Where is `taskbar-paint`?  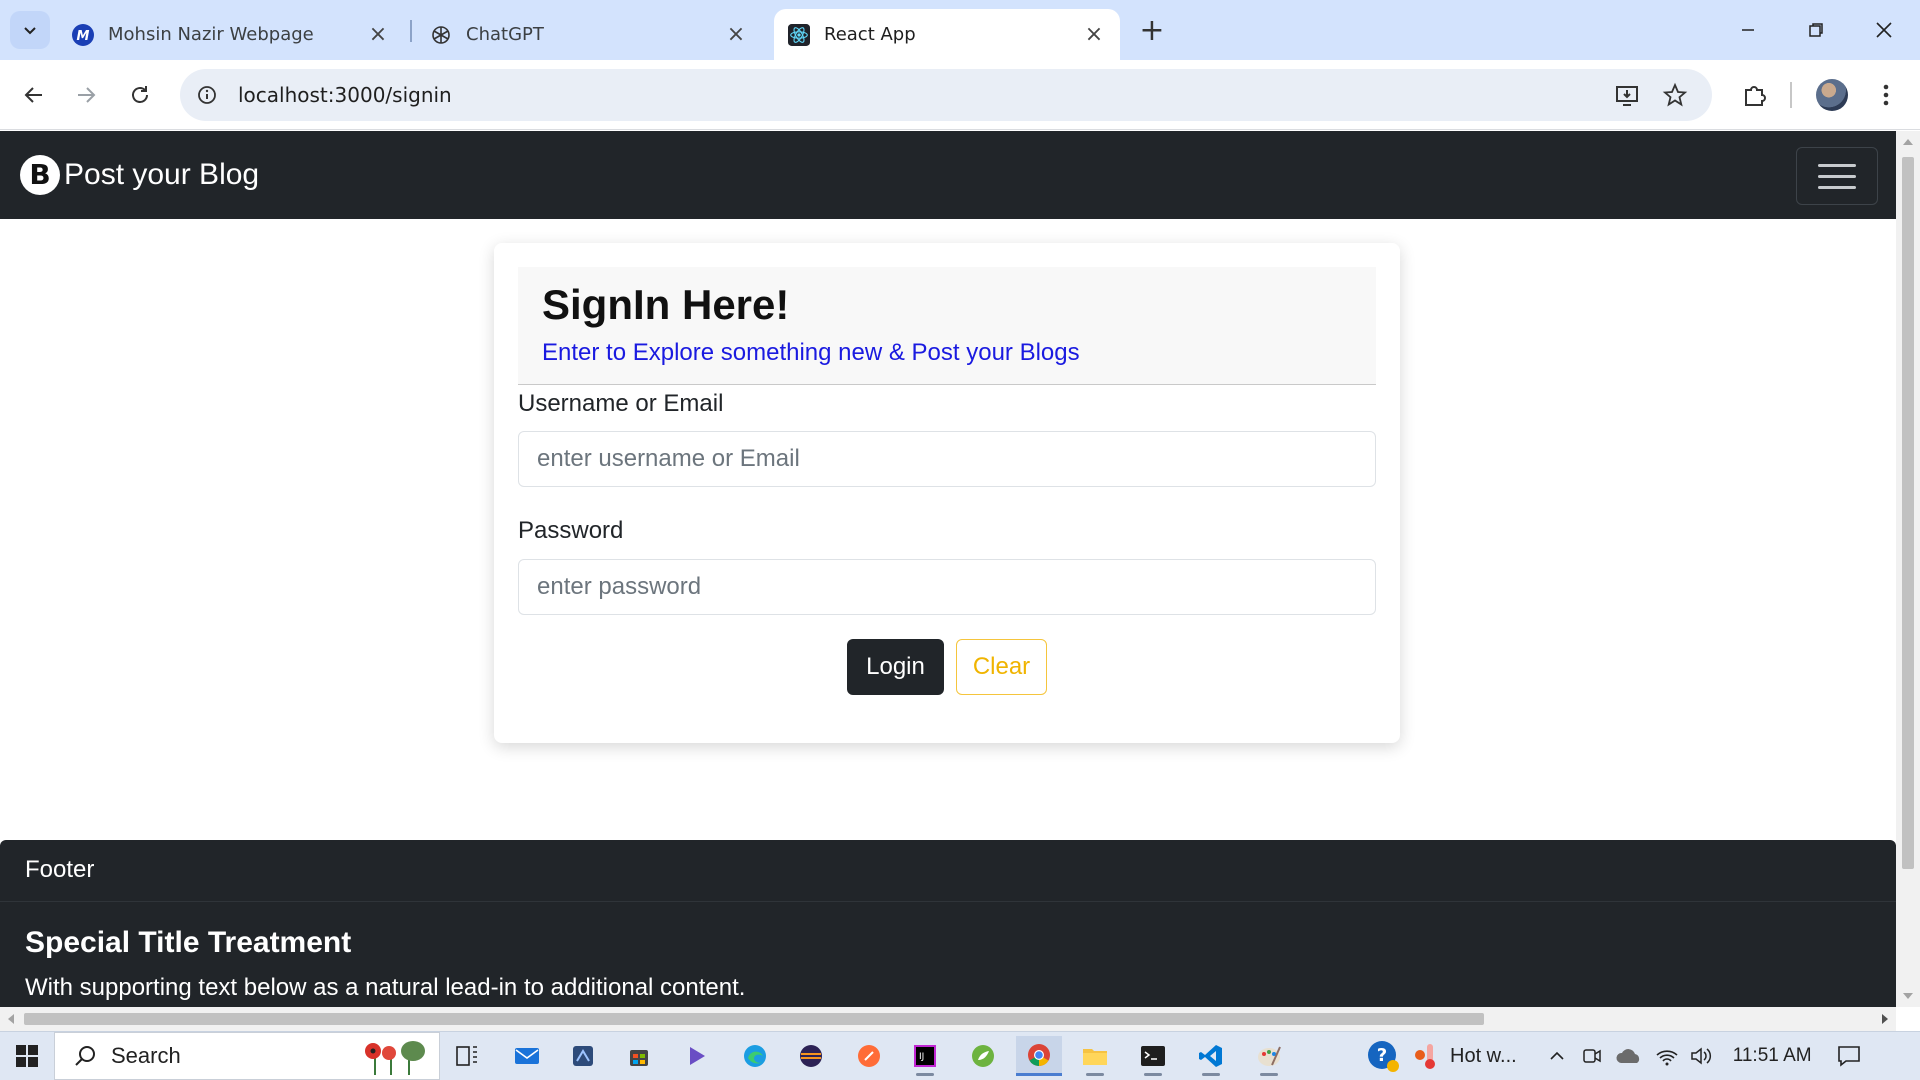
taskbar-paint is located at coordinates (1269, 1056).